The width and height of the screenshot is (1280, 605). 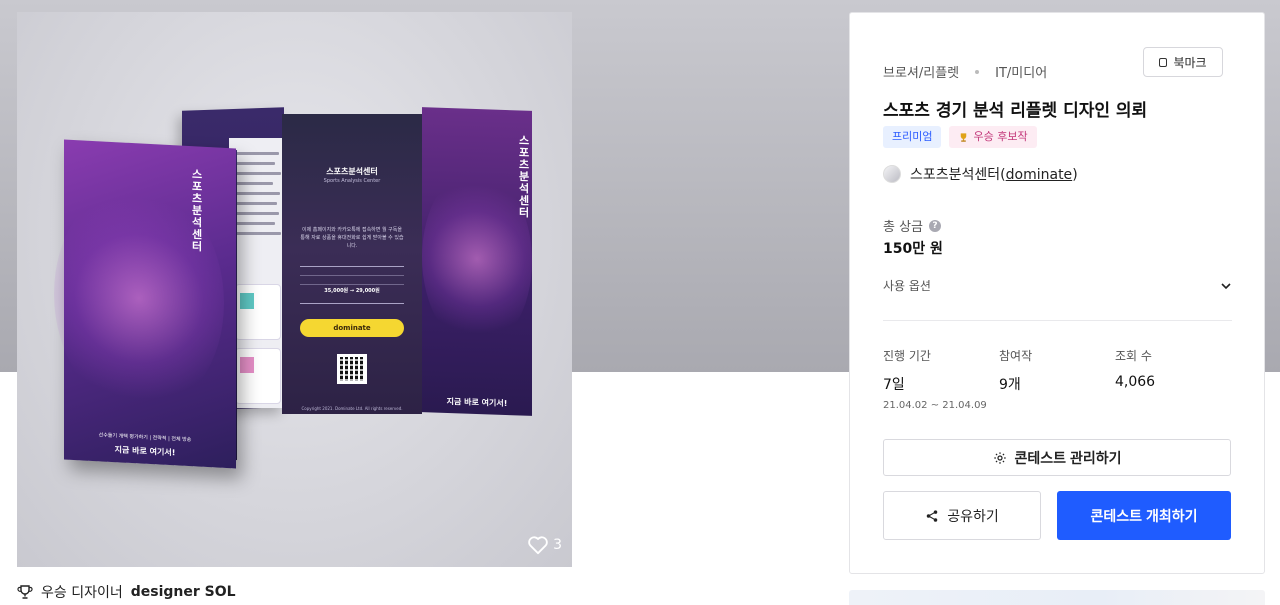 What do you see at coordinates (1021, 71) in the screenshot?
I see `category-secondary: IT/미디어` at bounding box center [1021, 71].